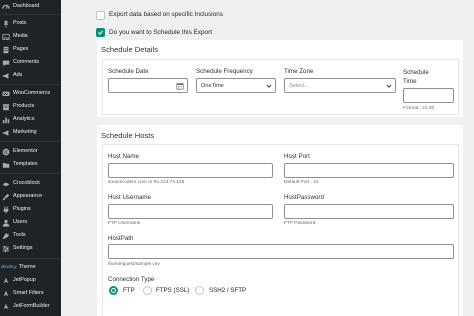 The height and width of the screenshot is (316, 474). Describe the element at coordinates (30, 293) in the screenshot. I see `sidebar-item-smart-filters: Smart Filters` at that location.